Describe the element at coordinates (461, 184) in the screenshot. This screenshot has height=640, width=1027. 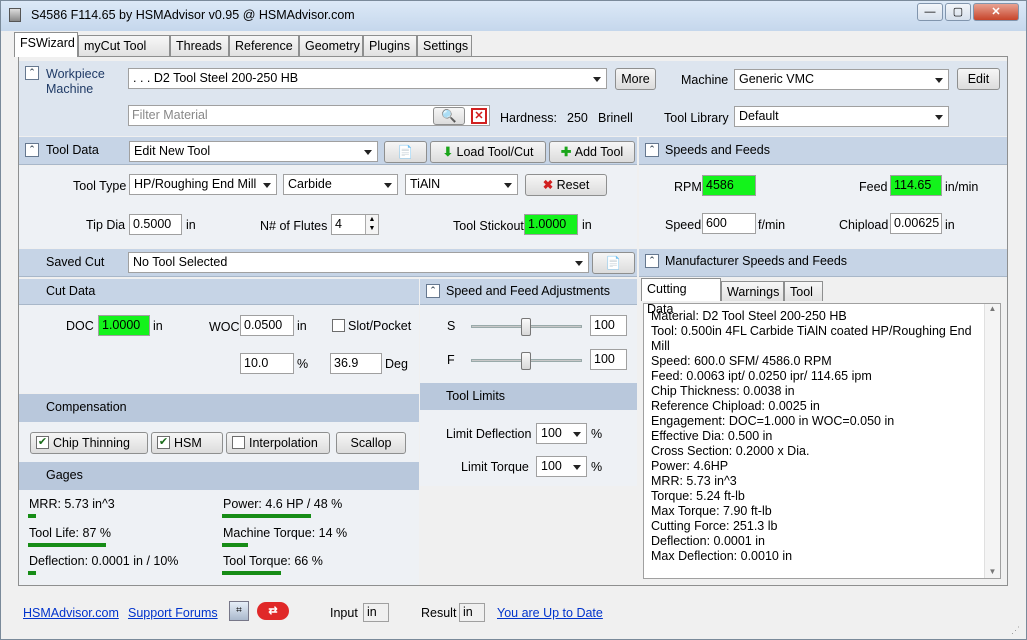
I see `coating-select: TiAlN` at that location.